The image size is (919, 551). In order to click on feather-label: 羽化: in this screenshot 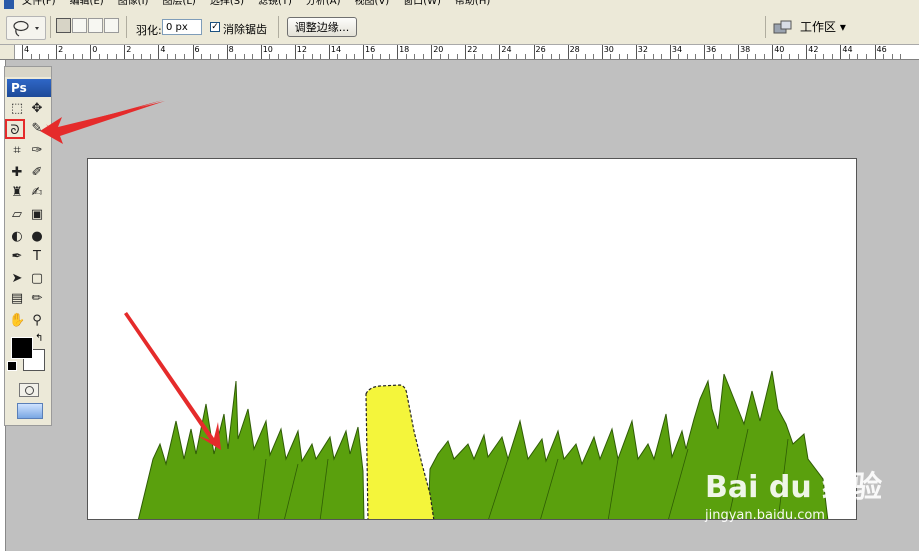, I will do `click(149, 30)`.